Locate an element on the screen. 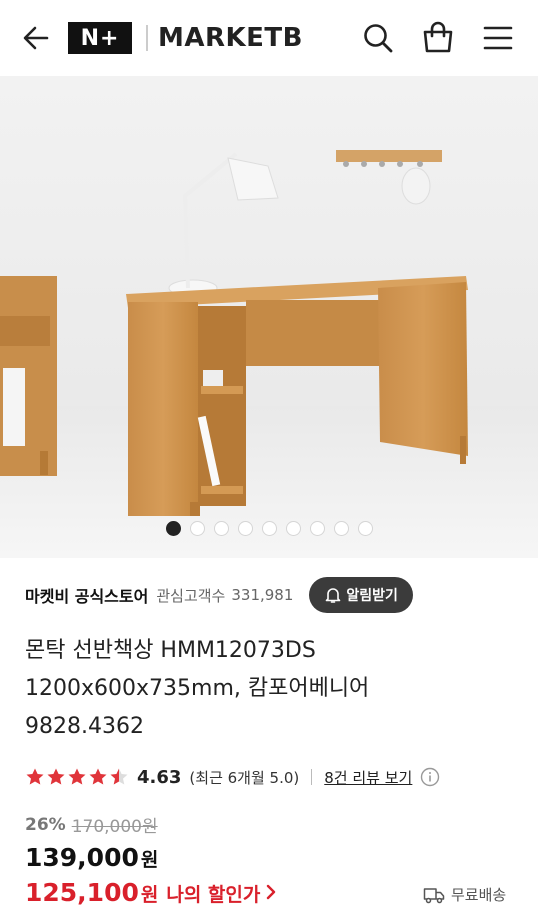  store-info: 마켓비 공식스토어 관심고객수 331,981 알림받기 is located at coordinates (270, 595).